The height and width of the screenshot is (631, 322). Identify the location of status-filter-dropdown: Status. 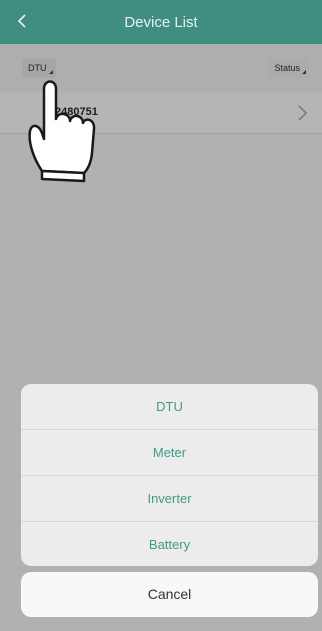
(288, 68).